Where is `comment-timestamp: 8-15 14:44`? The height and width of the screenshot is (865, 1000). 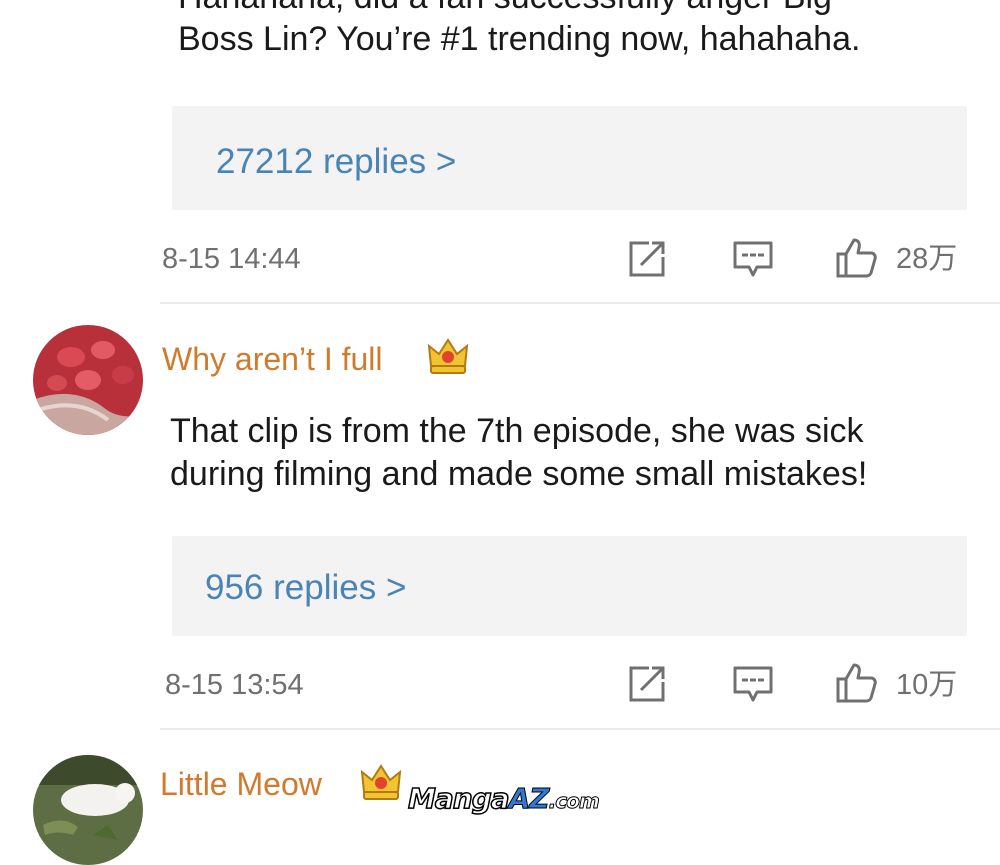
comment-timestamp: 8-15 14:44 is located at coordinates (231, 259).